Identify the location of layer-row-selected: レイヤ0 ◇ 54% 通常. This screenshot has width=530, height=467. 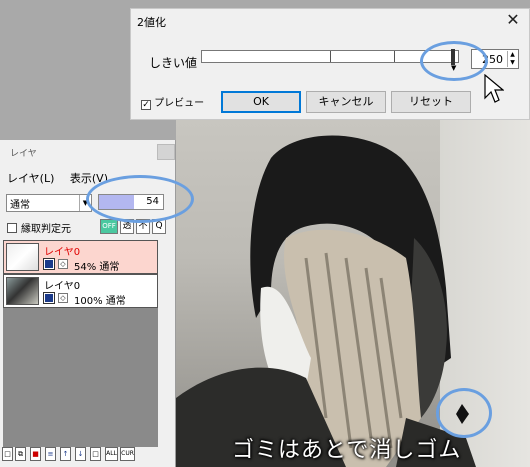
(80, 257).